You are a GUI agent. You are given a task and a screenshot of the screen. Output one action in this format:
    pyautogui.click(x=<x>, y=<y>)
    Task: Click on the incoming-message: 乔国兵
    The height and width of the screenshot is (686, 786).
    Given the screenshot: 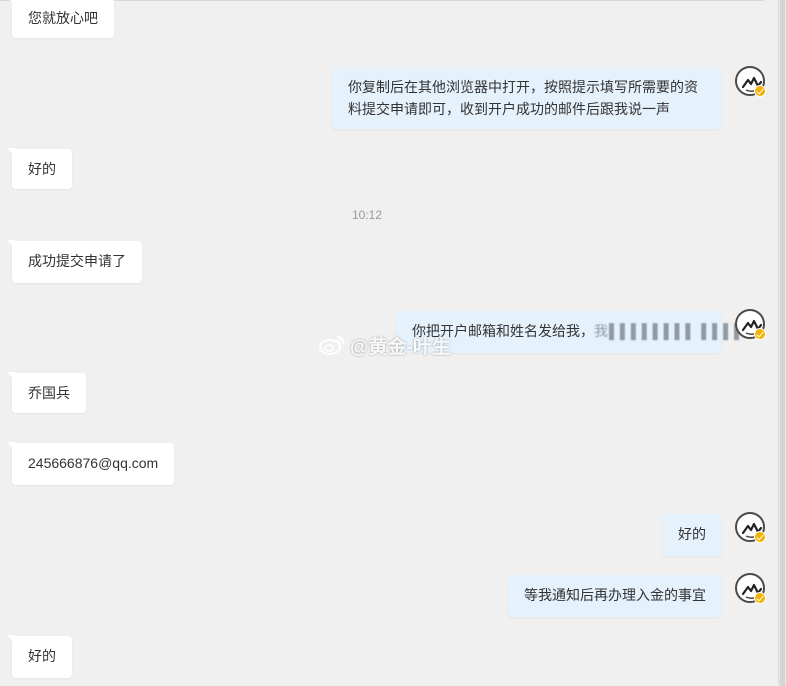 What is the action you would take?
    pyautogui.click(x=46, y=392)
    